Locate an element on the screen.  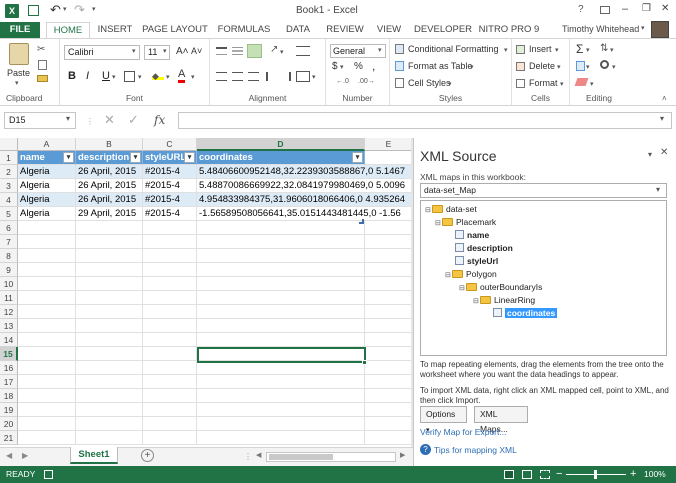
save-icon is located at coordinates (33, 10).